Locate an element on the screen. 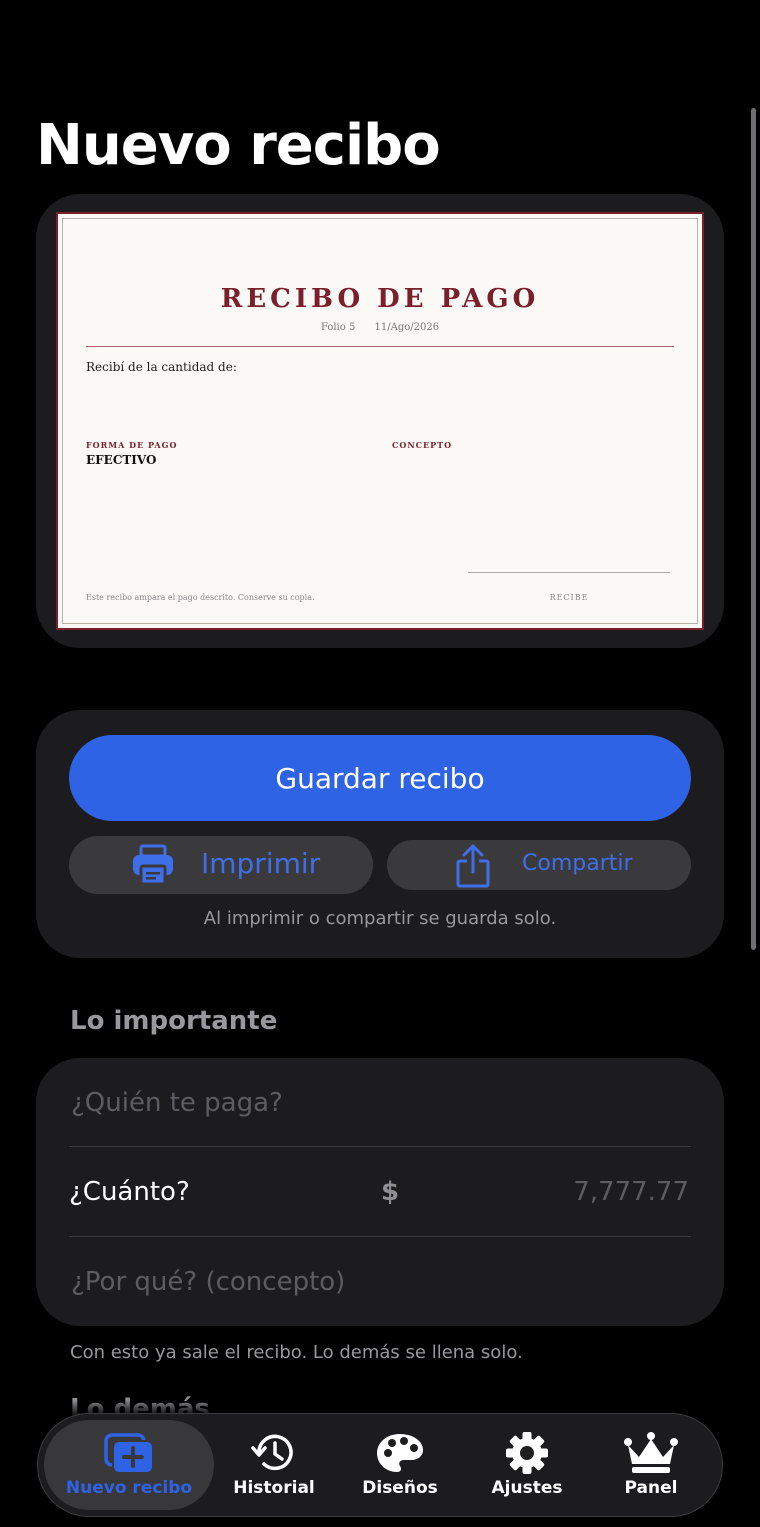 Image resolution: width=760 pixels, height=1527 pixels. concept-input is located at coordinates (380, 1281).